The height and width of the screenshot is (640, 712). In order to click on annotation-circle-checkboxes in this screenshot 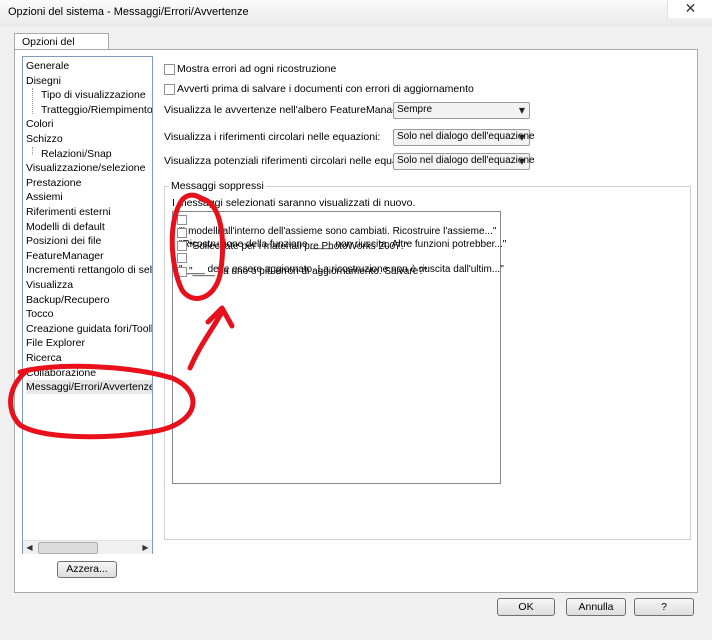, I will do `click(197, 246)`.